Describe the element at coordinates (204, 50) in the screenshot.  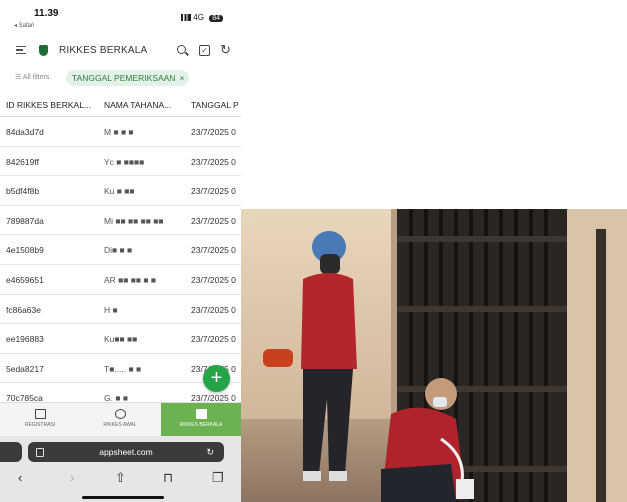
I see `select-icon: ✓` at that location.